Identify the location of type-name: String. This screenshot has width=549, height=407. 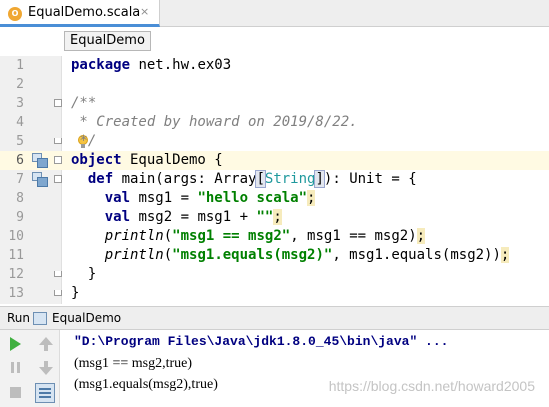
(290, 179).